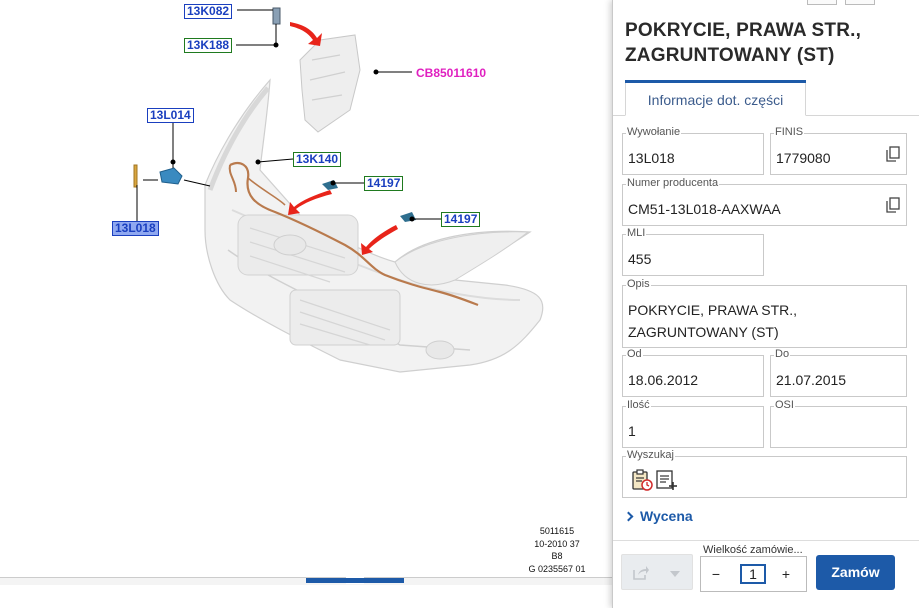  I want to click on stamp-line: 10-2010 37, so click(557, 543).